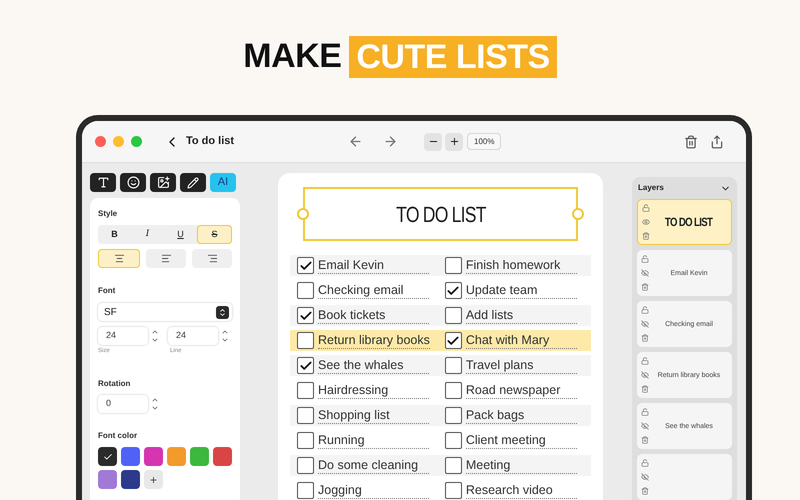 The height and width of the screenshot is (500, 800). I want to click on text-tool-icon, so click(103, 182).